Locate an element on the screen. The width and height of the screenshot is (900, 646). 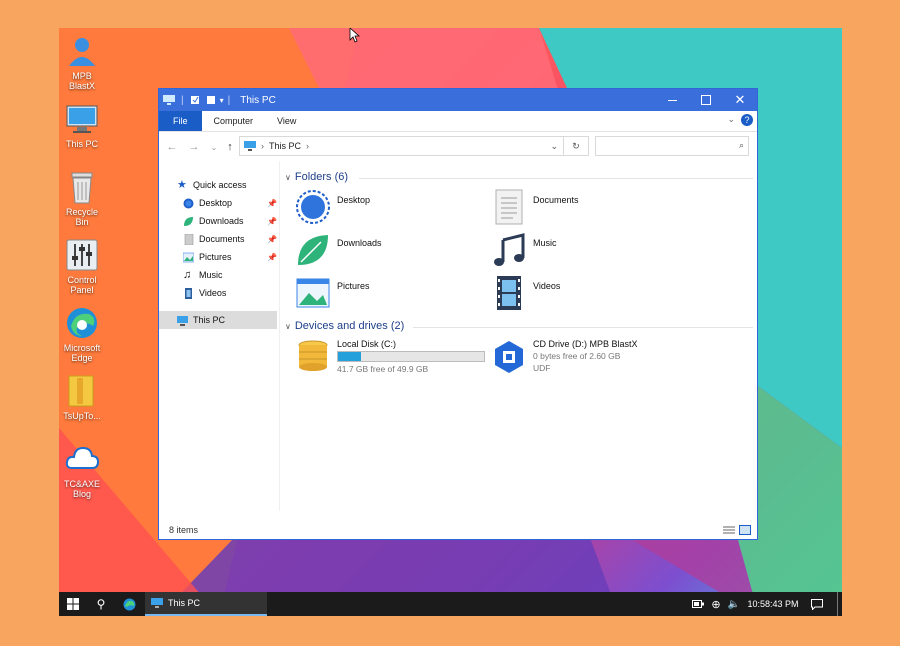
sidebar-item-documents: Documents 📌 is located at coordinates (231, 239).